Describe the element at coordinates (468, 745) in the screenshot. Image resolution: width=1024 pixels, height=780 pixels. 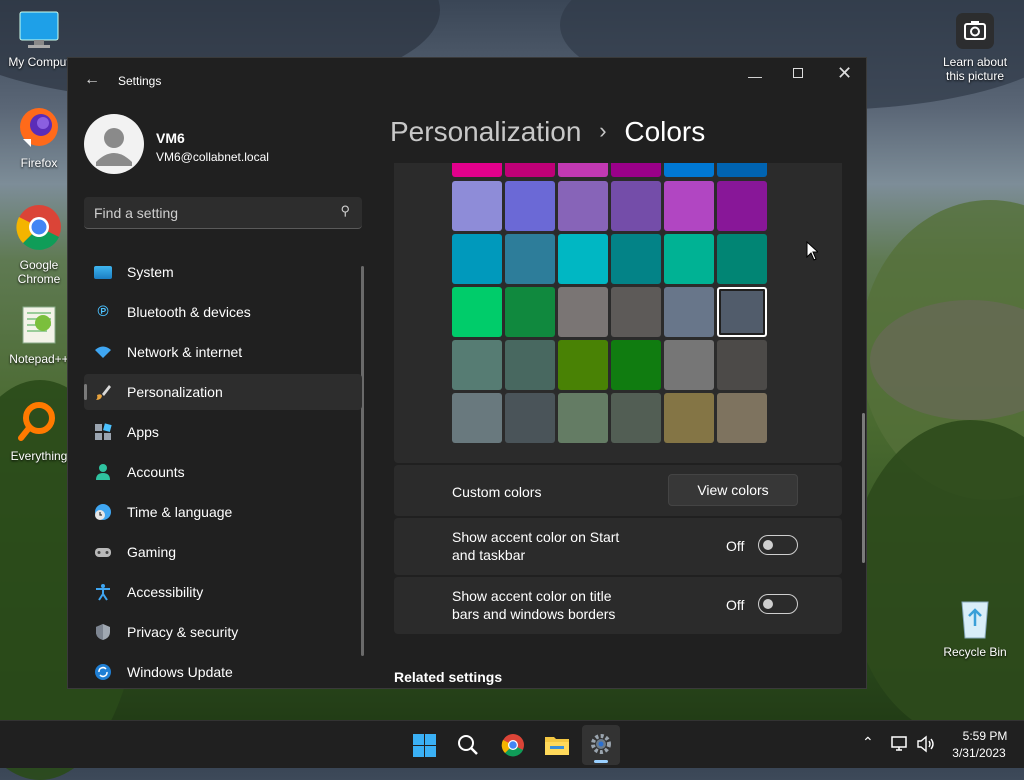
I see `search-icon` at that location.